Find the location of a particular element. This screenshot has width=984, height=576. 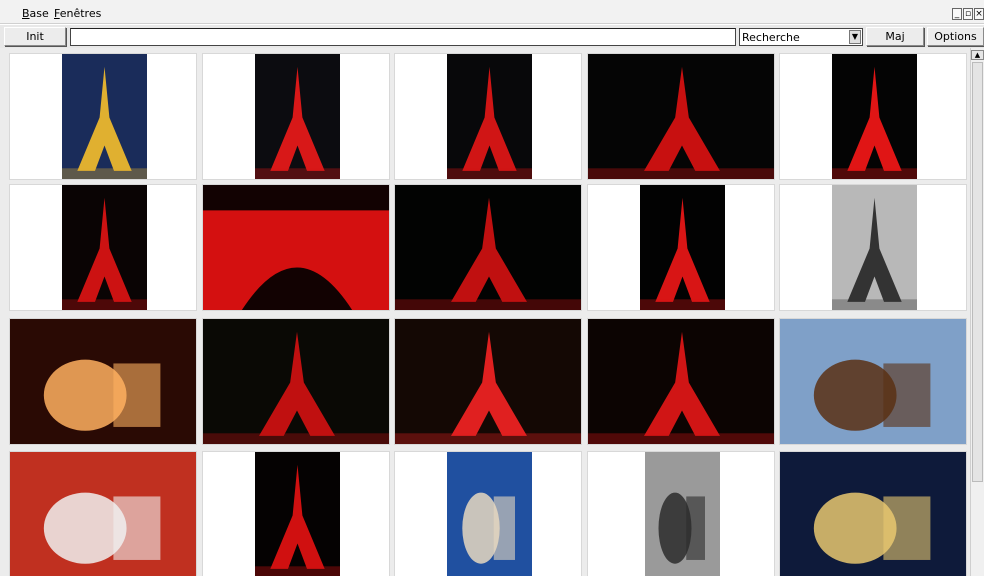

minimize-icon: _ is located at coordinates (957, 14).